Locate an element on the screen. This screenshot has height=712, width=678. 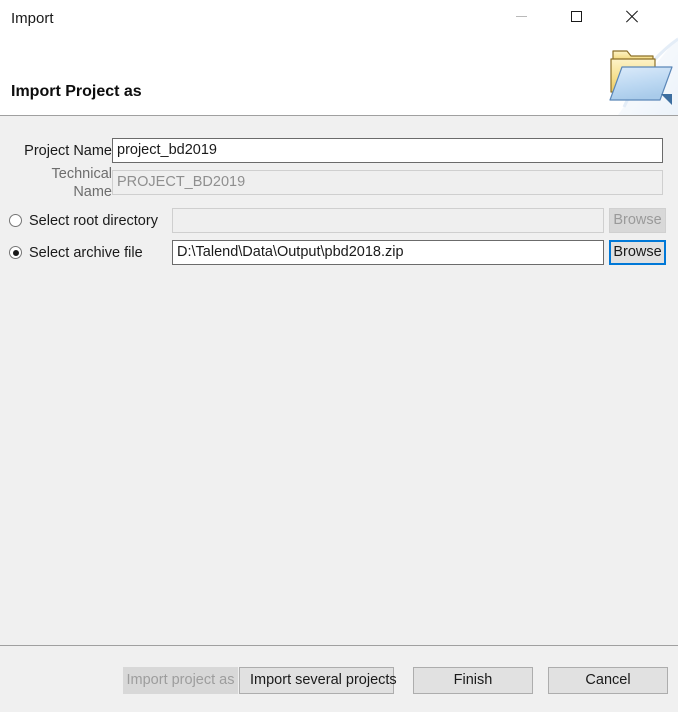
radio-select-archive-file: Select archive file is located at coordinates (88, 253).